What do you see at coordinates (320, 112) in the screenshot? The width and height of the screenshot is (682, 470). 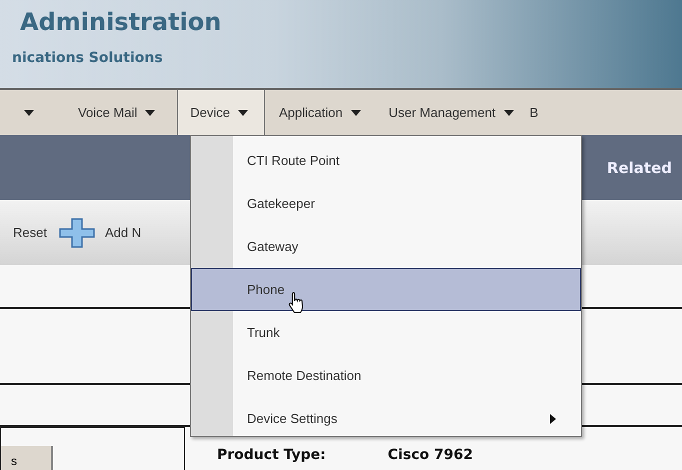 I see `menu-item: Application` at bounding box center [320, 112].